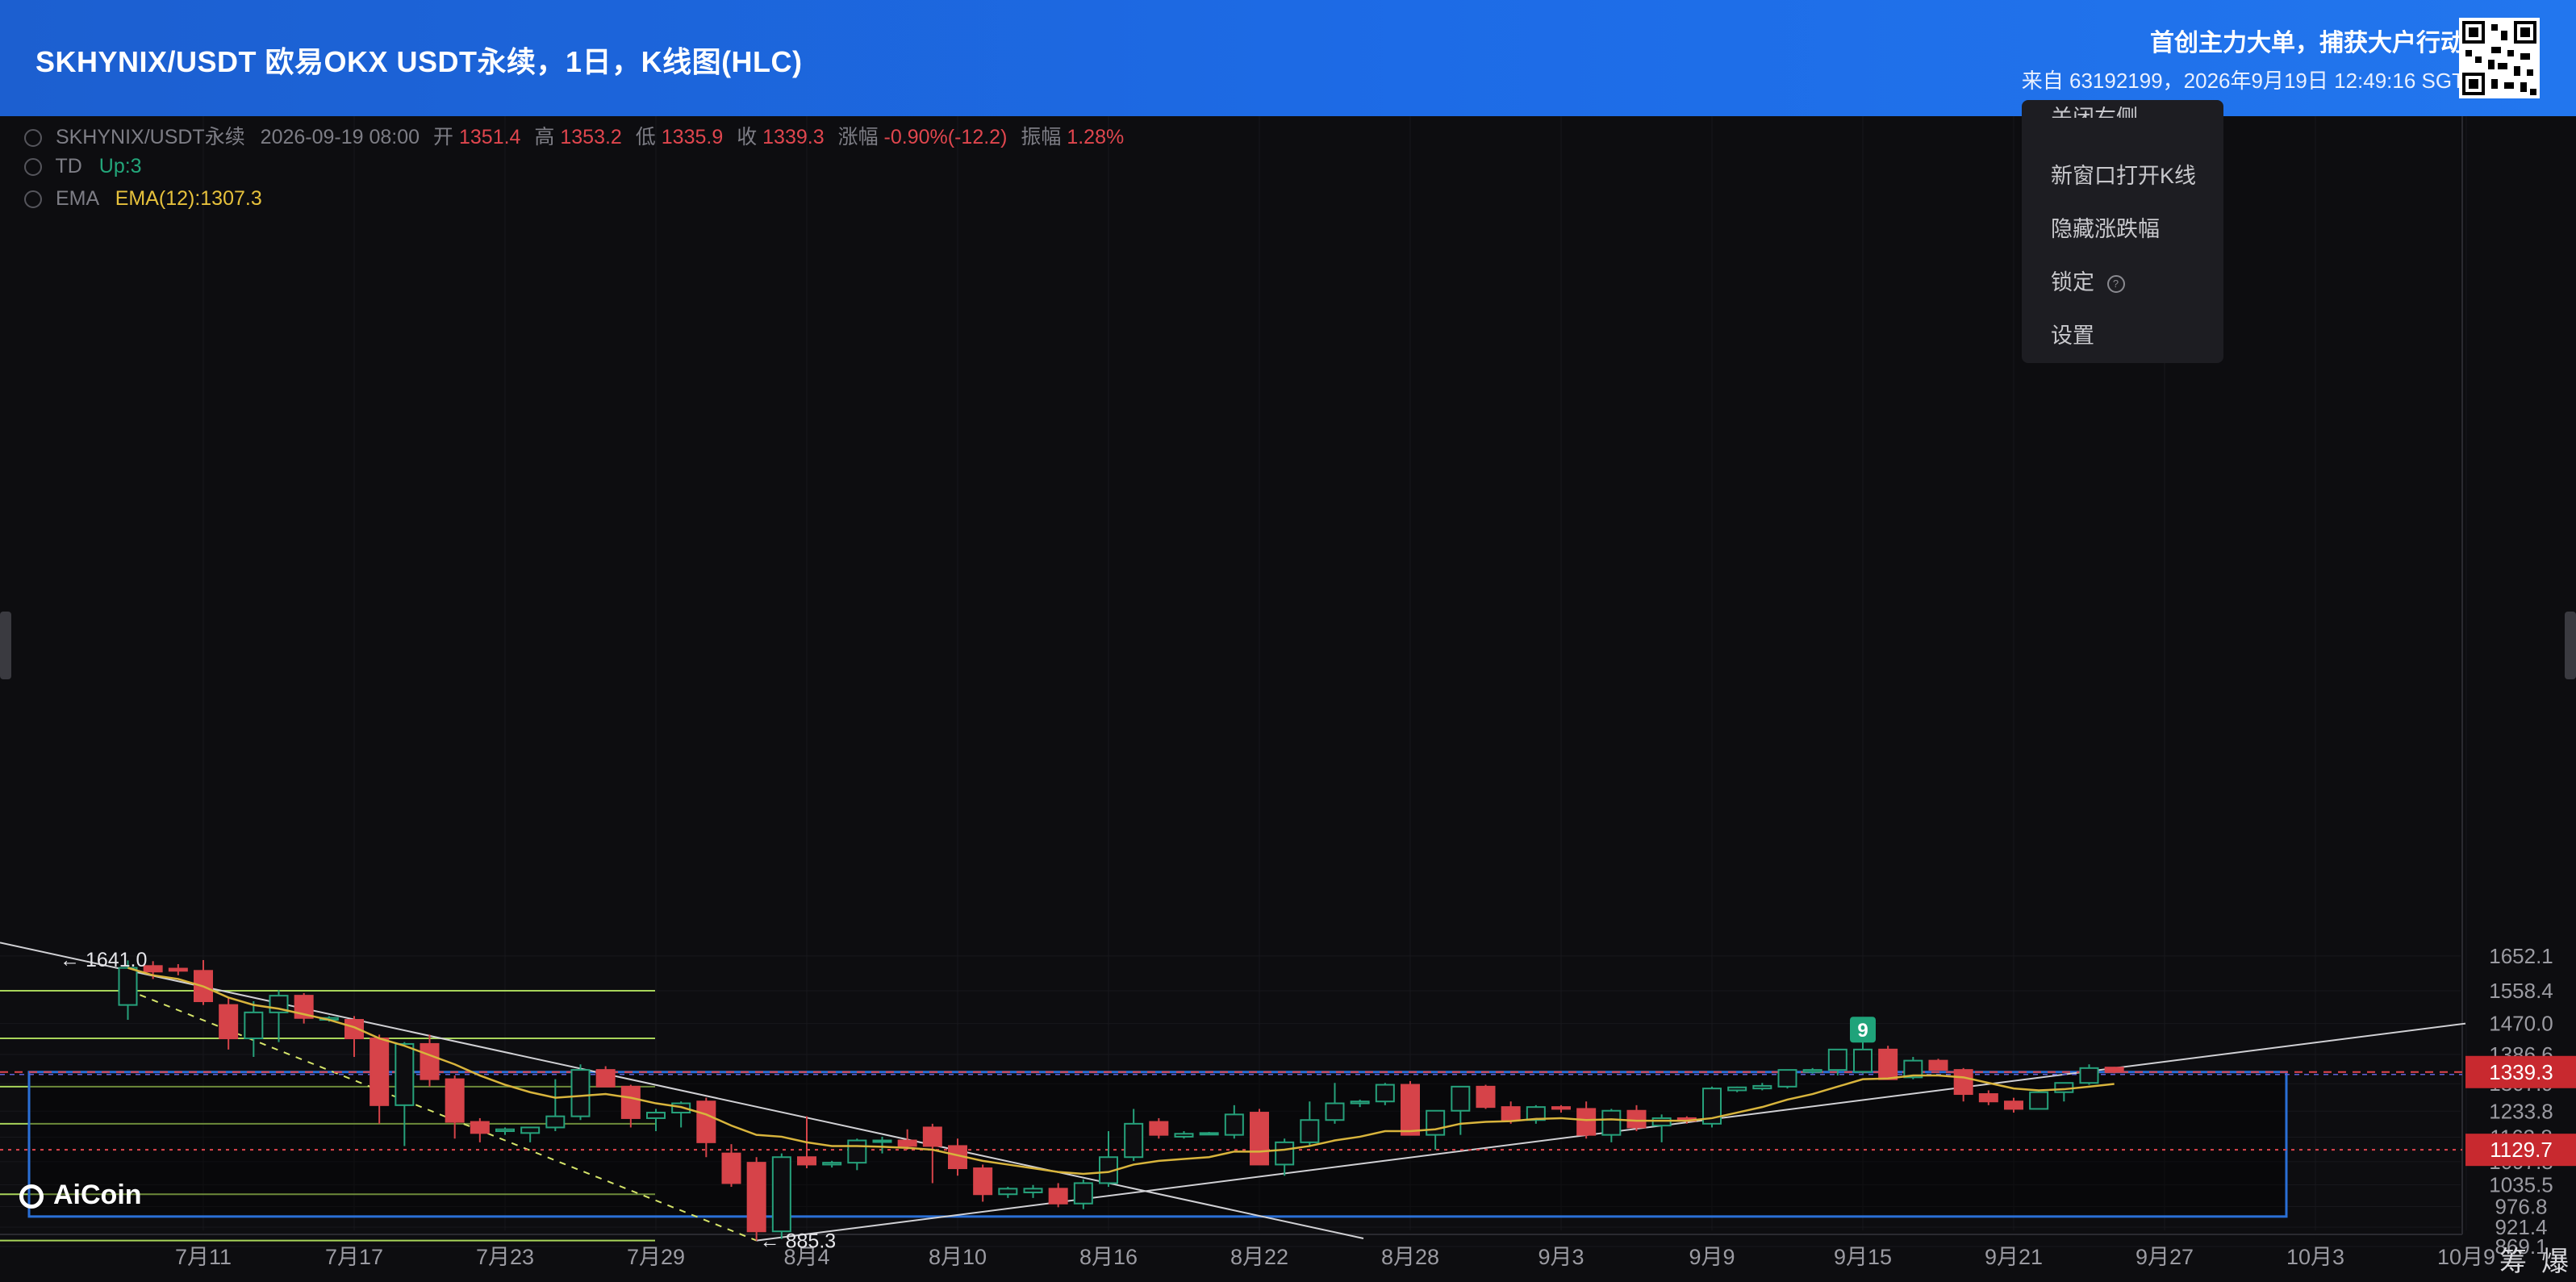 This screenshot has width=2576, height=1282. Describe the element at coordinates (76, 198) in the screenshot. I see `ema-name: EMA` at that location.